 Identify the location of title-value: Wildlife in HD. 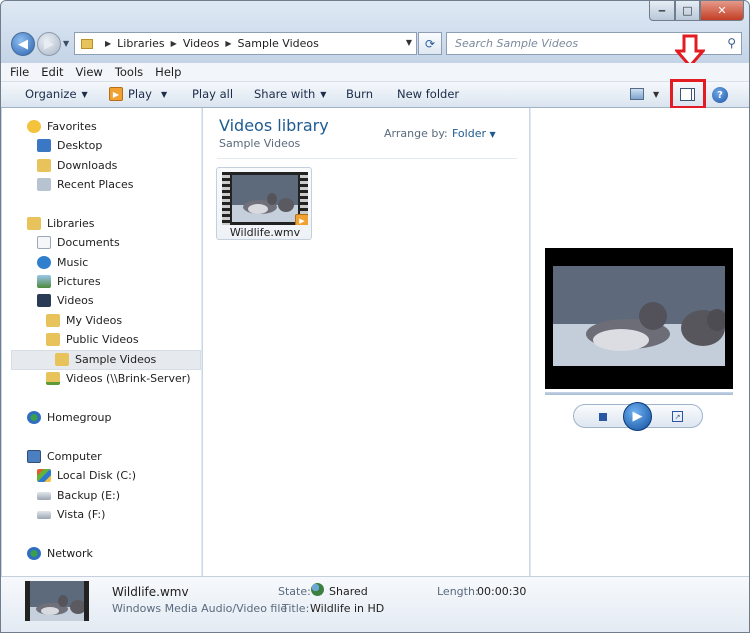
(347, 608).